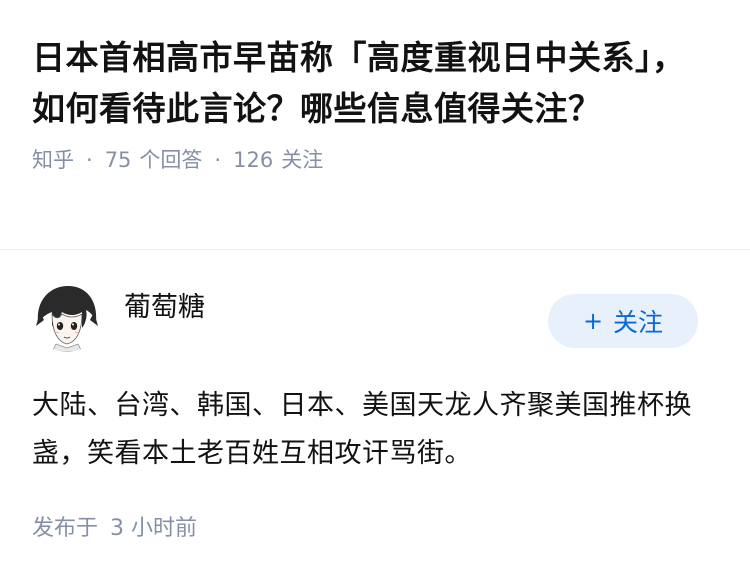 The width and height of the screenshot is (750, 582). I want to click on plus-icon: +, so click(593, 321).